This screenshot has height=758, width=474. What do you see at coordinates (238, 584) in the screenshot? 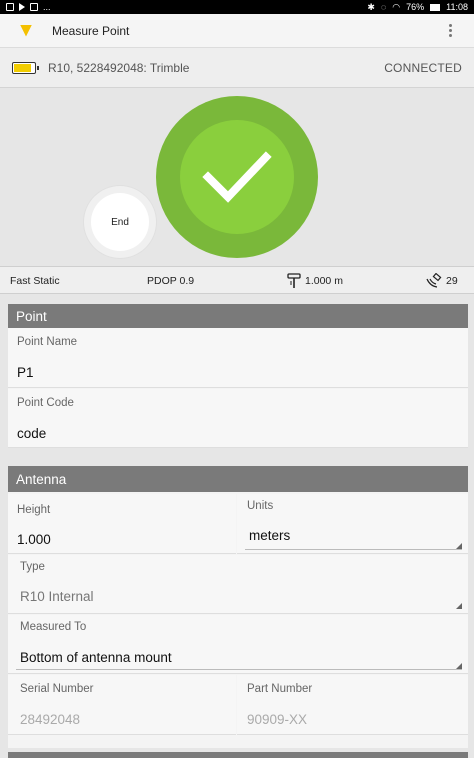
I see `type-field: Type R10 Internal` at bounding box center [238, 584].